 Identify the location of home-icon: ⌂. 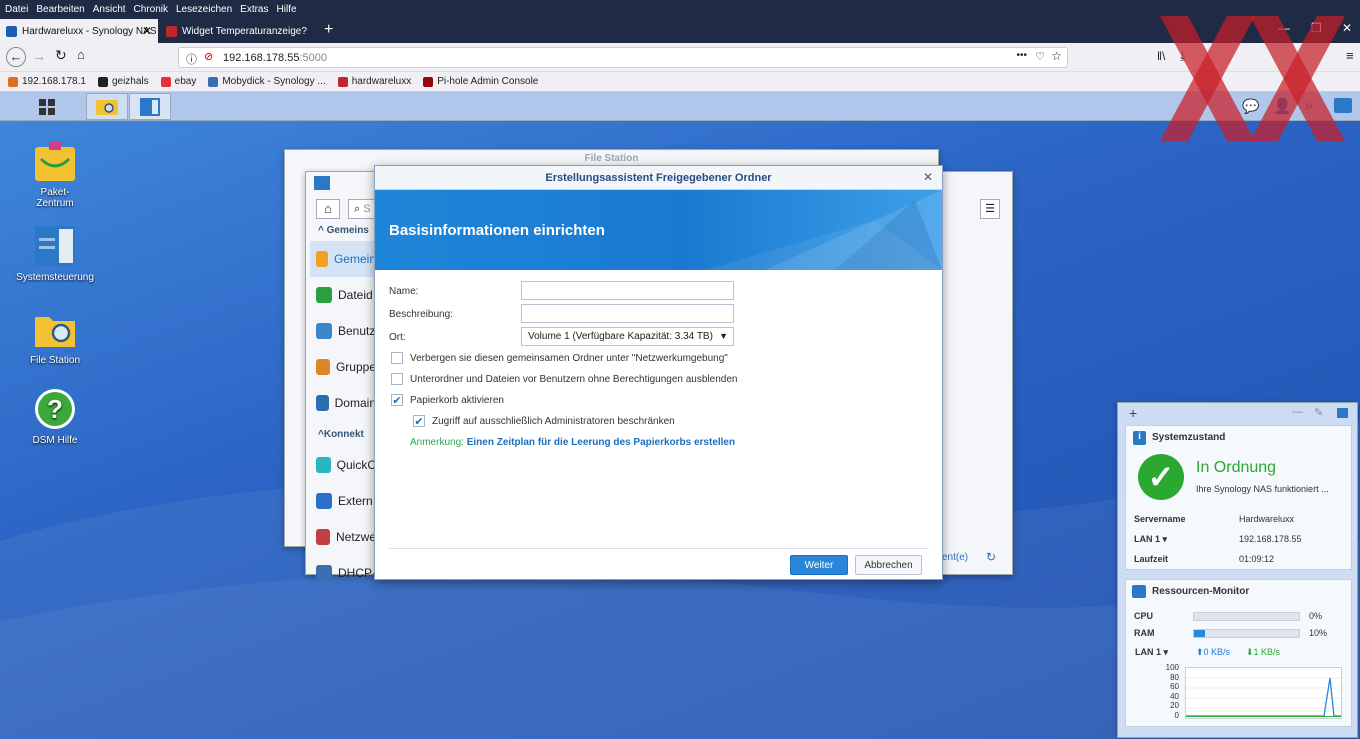
(81, 54).